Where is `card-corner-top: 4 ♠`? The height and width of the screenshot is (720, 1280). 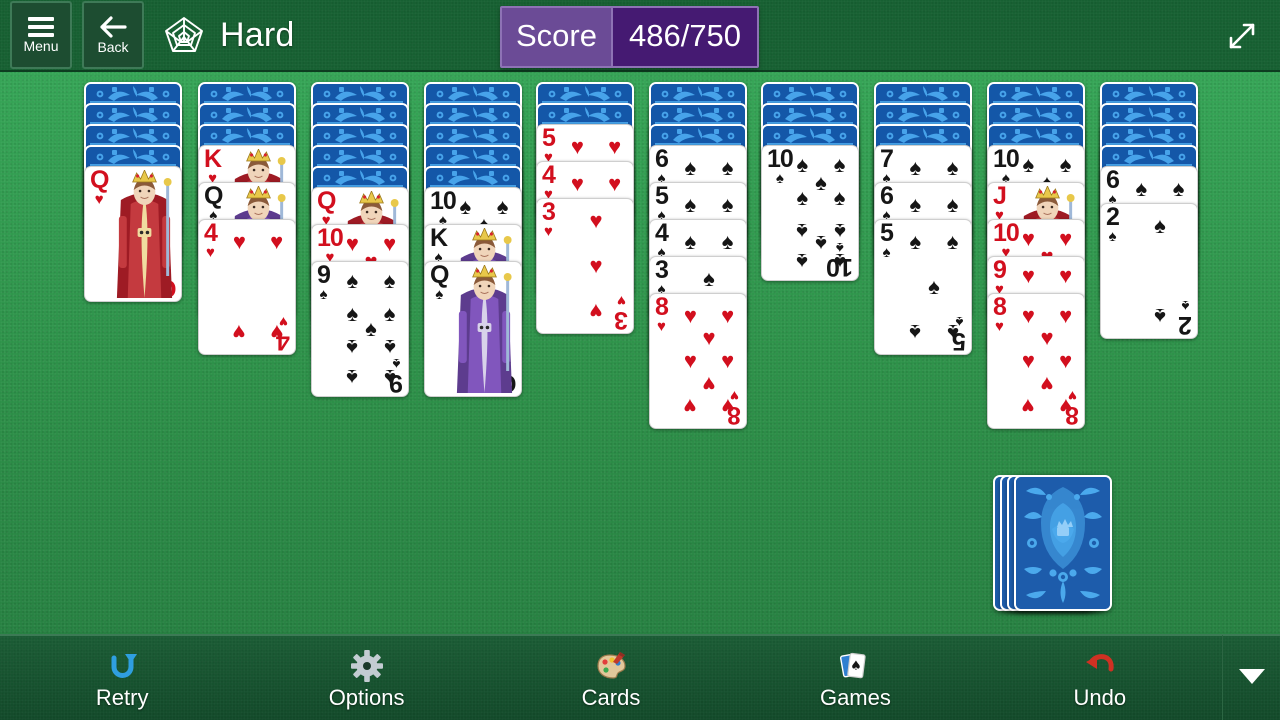
card-corner-top: 4 ♠ is located at coordinates (662, 240).